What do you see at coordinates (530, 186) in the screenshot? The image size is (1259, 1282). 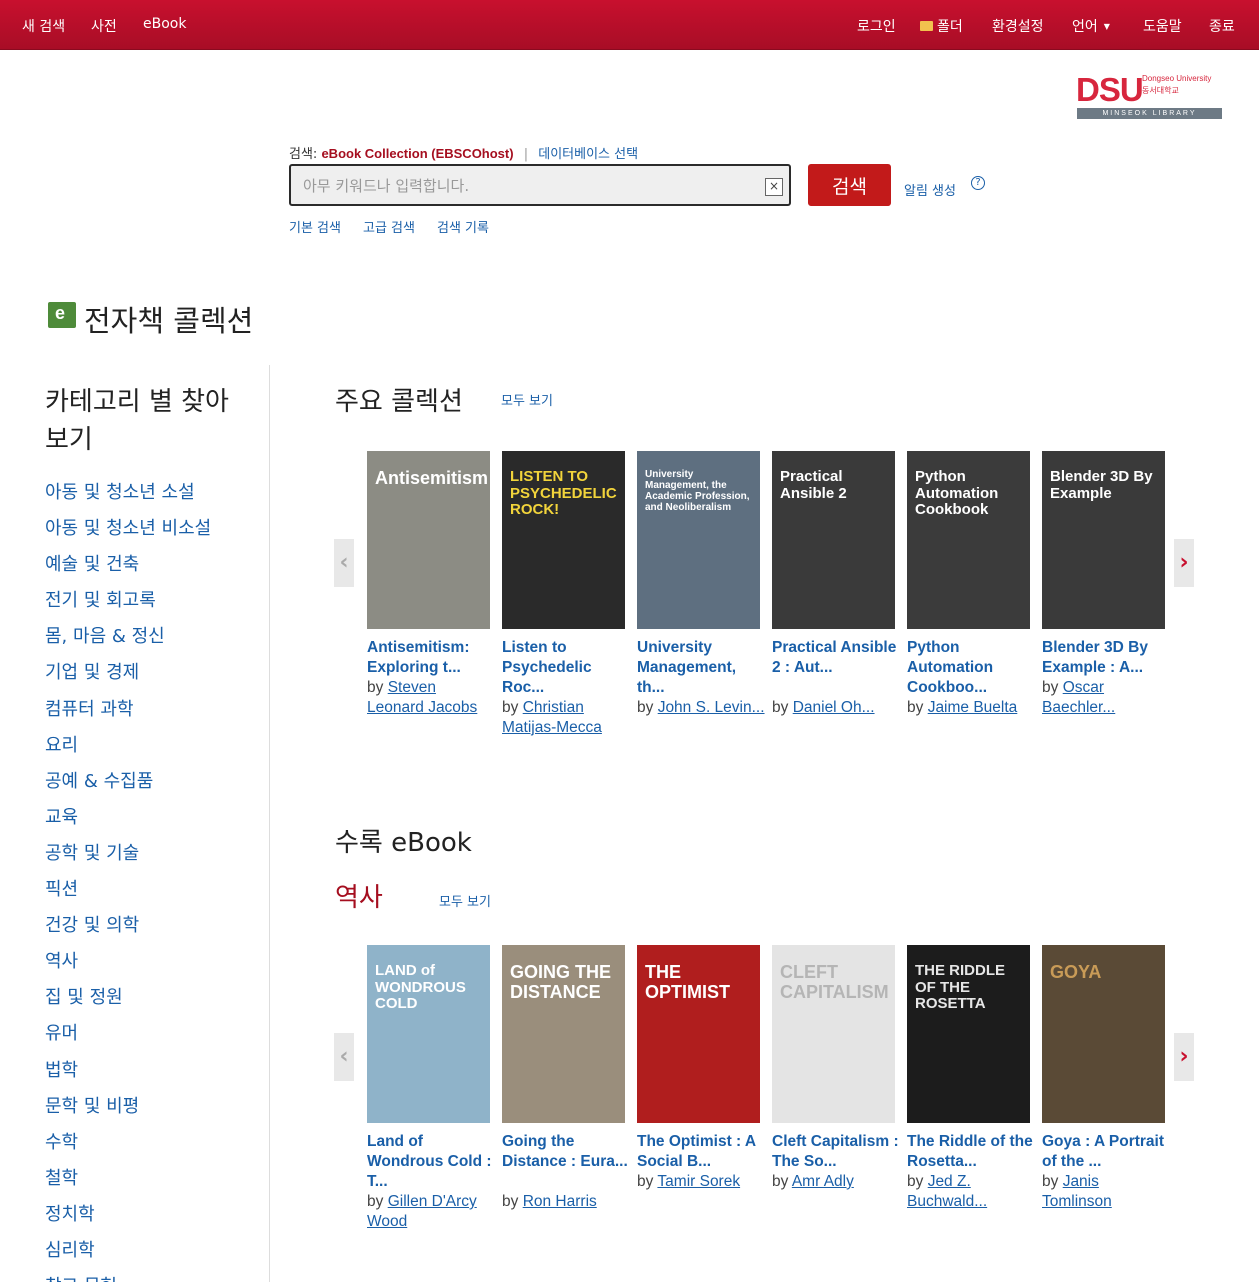 I see `search-input` at bounding box center [530, 186].